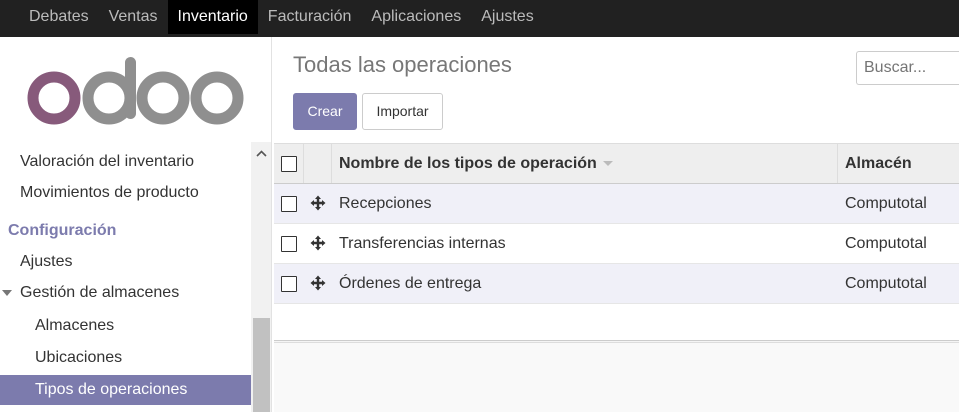 The width and height of the screenshot is (959, 412). What do you see at coordinates (410, 283) in the screenshot?
I see `operation-name: Órdenes de entrega` at bounding box center [410, 283].